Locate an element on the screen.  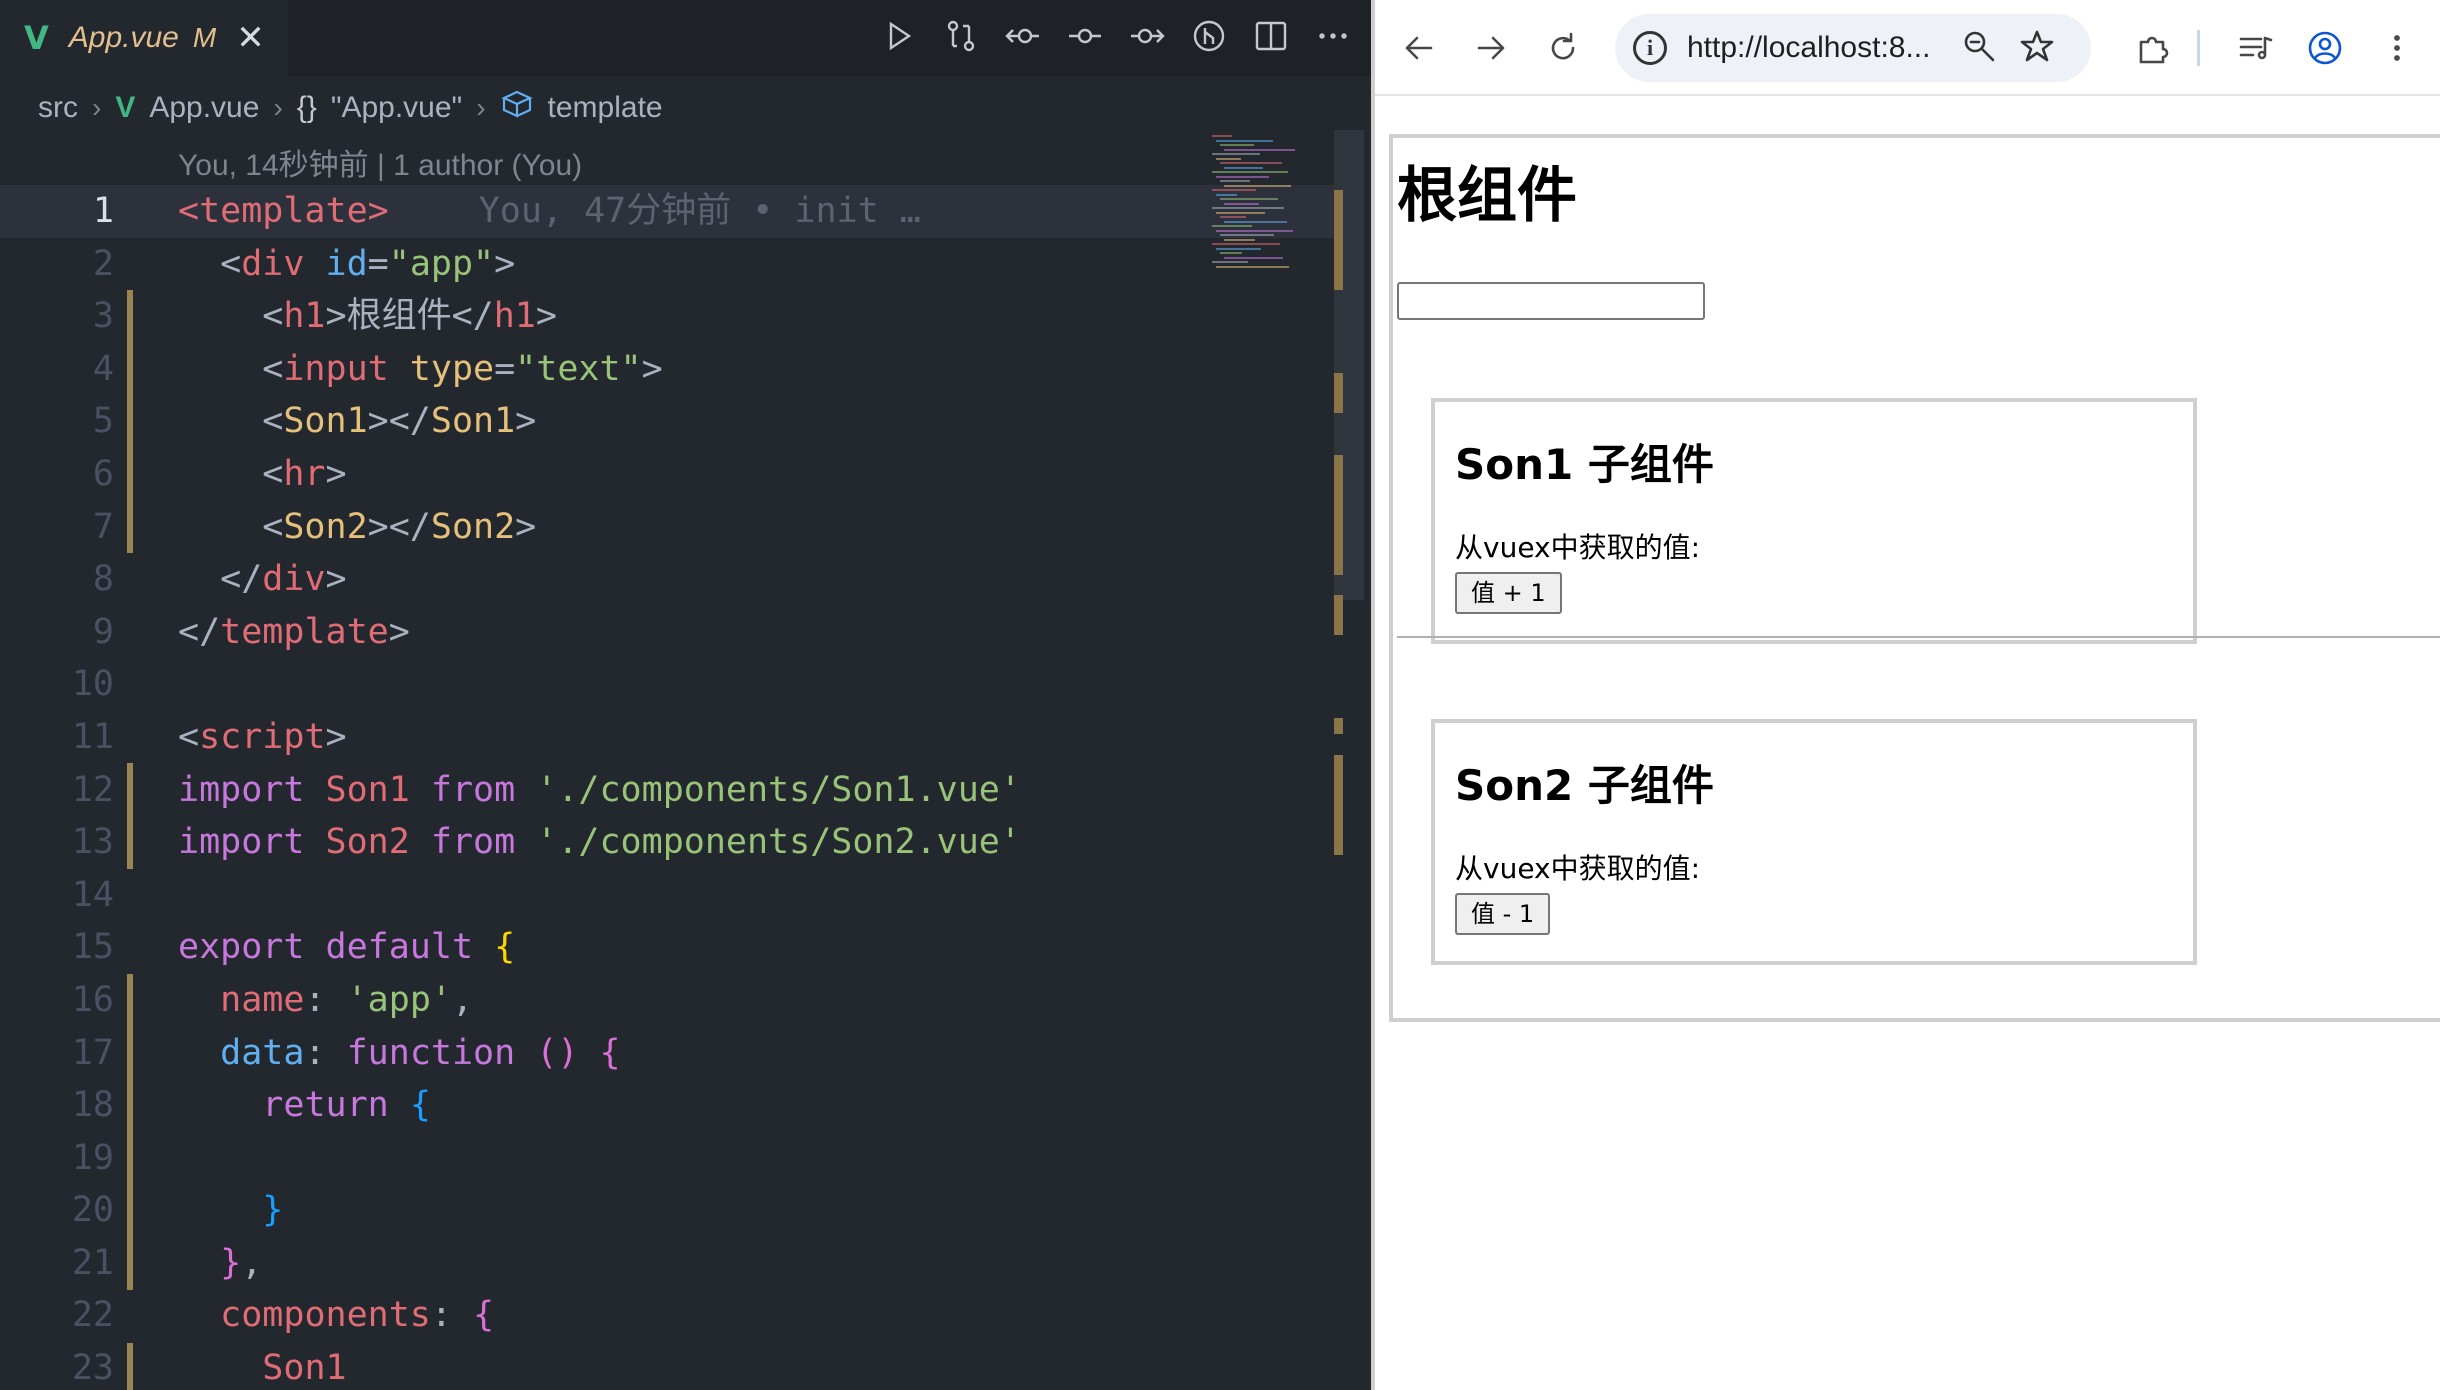
line-number: 18 is located at coordinates (92, 1105).